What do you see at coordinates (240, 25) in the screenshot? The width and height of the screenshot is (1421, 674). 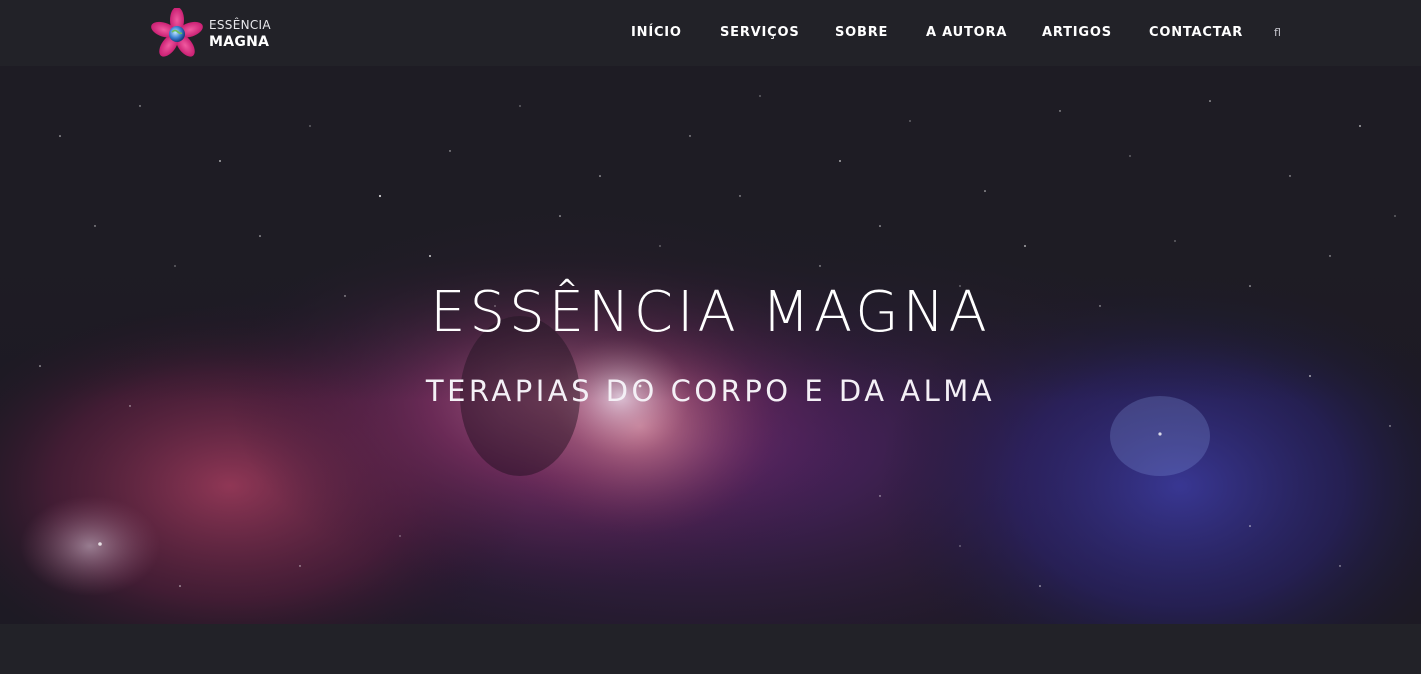 I see `logo-text-line1: ESSÊNCIA` at bounding box center [240, 25].